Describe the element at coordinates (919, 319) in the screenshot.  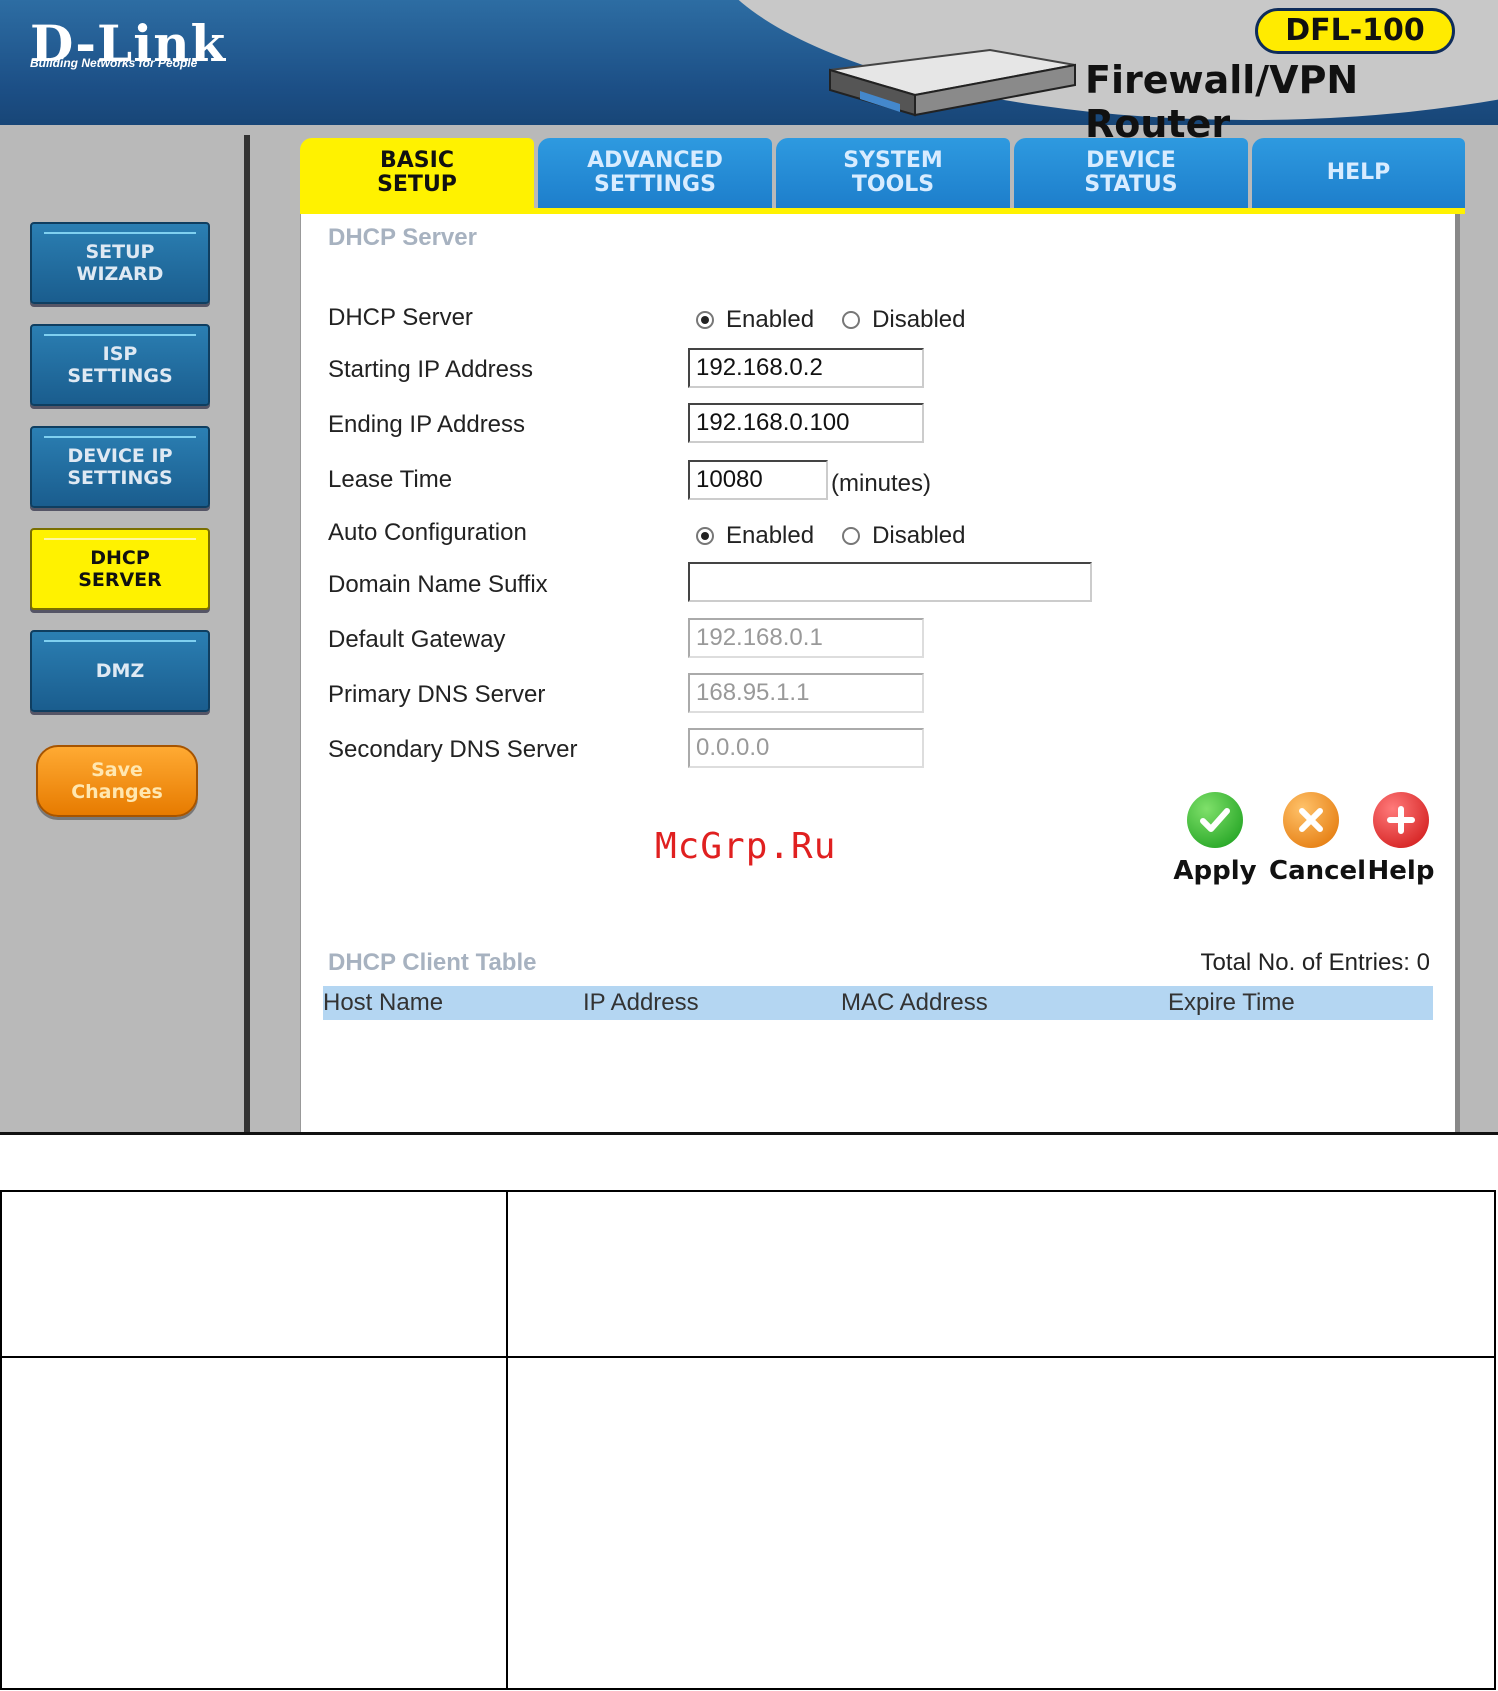
I see `dhcp-disabled-label: Disabled` at that location.